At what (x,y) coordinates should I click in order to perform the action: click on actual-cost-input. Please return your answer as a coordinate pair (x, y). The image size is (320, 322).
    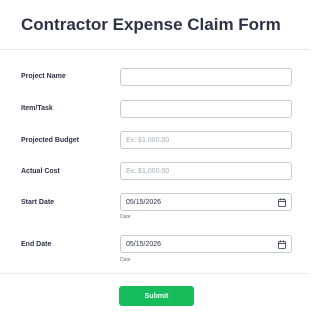
    Looking at the image, I should click on (206, 171).